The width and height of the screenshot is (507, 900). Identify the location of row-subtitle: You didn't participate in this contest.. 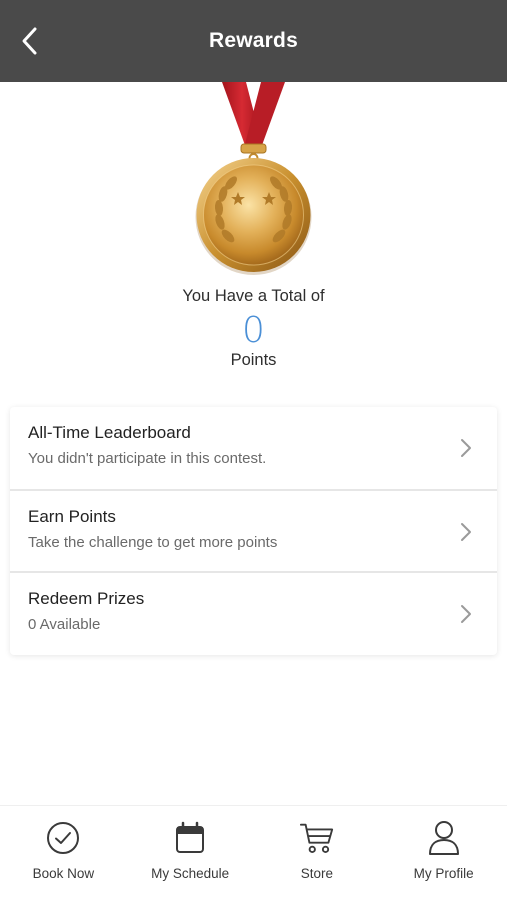
(147, 458).